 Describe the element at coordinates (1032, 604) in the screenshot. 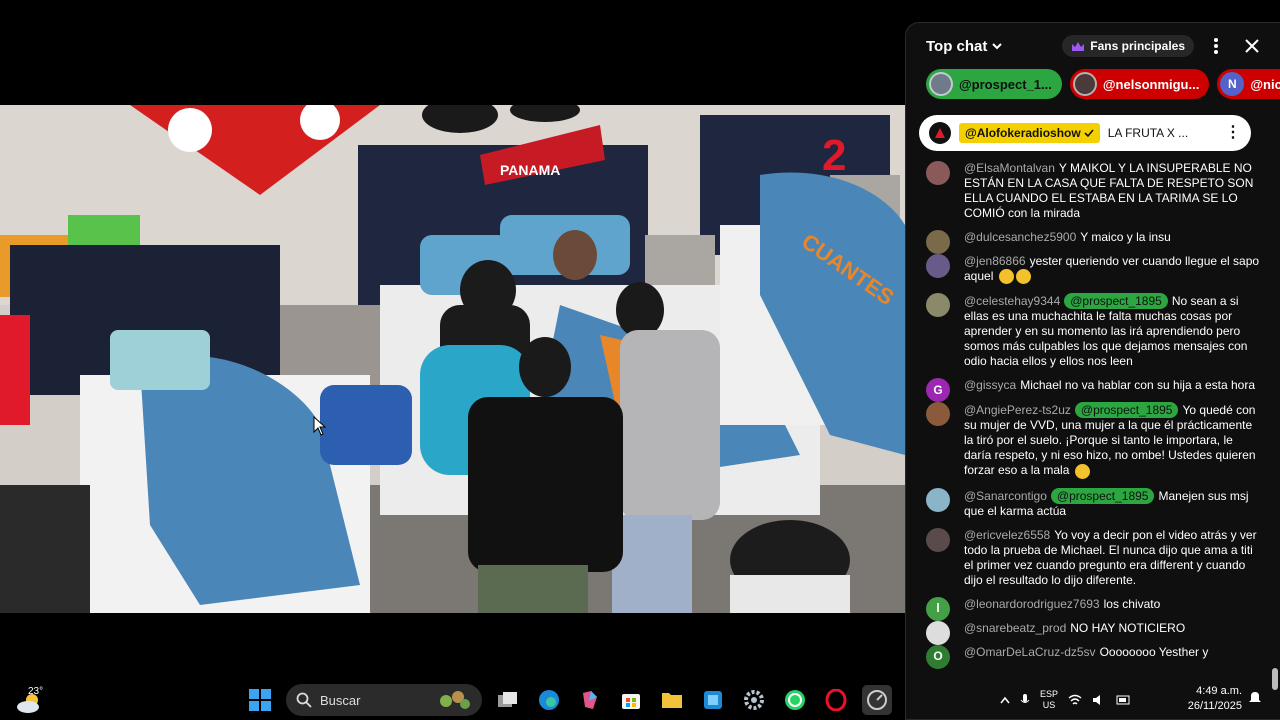

I see `message-author: @leonardorodriguez7693` at that location.